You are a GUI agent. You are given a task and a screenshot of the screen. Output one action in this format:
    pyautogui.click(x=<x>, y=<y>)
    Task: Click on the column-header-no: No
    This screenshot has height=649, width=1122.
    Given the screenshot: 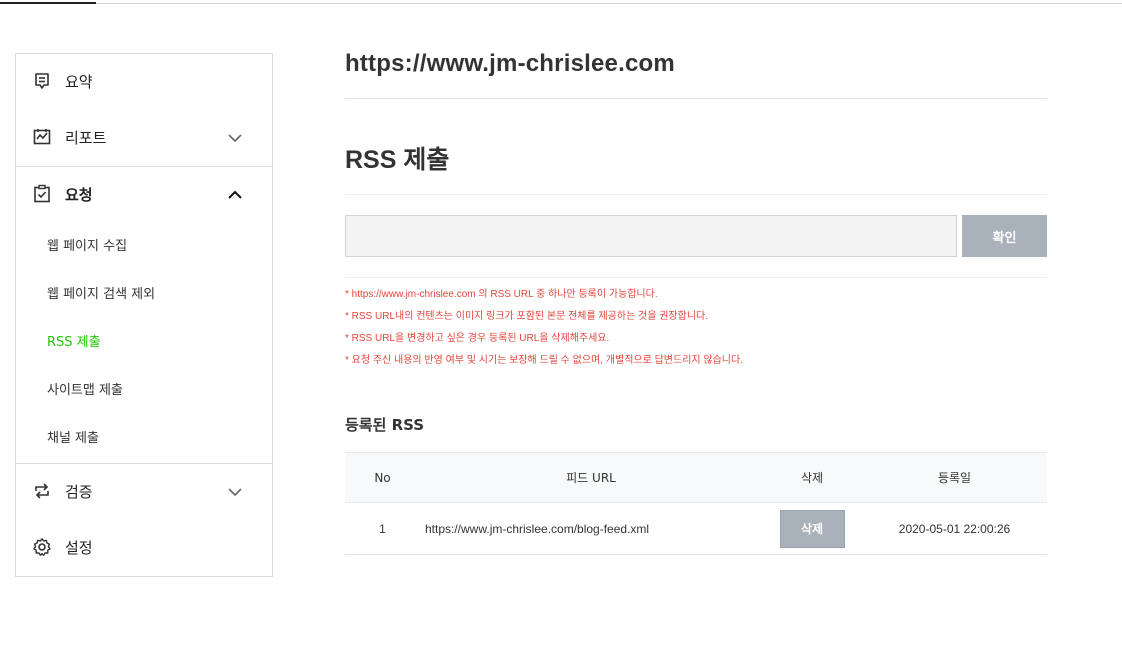 What is the action you would take?
    pyautogui.click(x=382, y=477)
    